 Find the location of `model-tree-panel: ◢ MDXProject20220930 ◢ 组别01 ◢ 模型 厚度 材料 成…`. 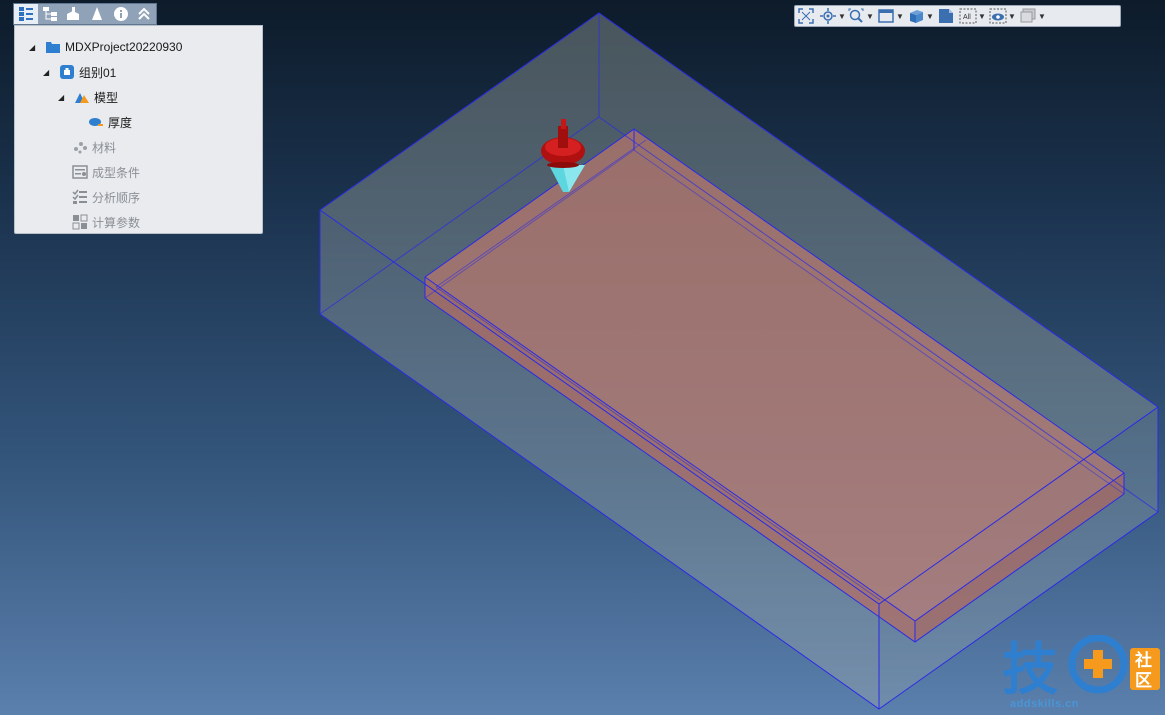

model-tree-panel: ◢ MDXProject20220930 ◢ 组别01 ◢ 模型 厚度 材料 成… is located at coordinates (138, 129).